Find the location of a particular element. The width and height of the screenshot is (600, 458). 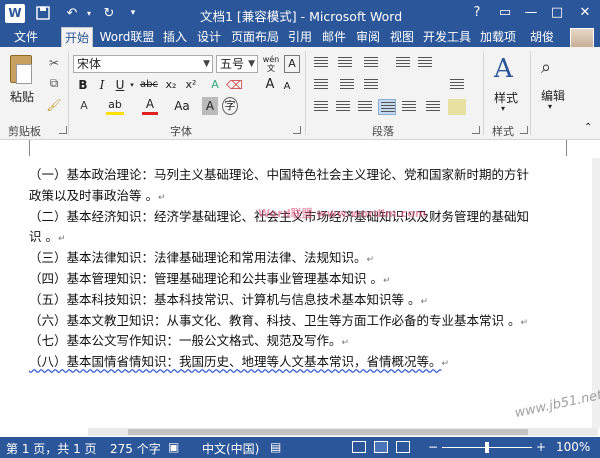

font-launcher-icon is located at coordinates (297, 130).